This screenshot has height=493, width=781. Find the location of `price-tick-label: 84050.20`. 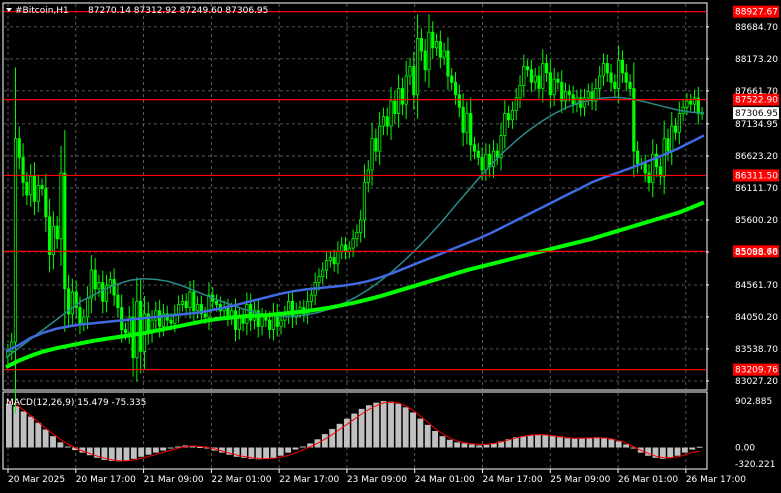

price-tick-label: 84050.20 is located at coordinates (756, 318).